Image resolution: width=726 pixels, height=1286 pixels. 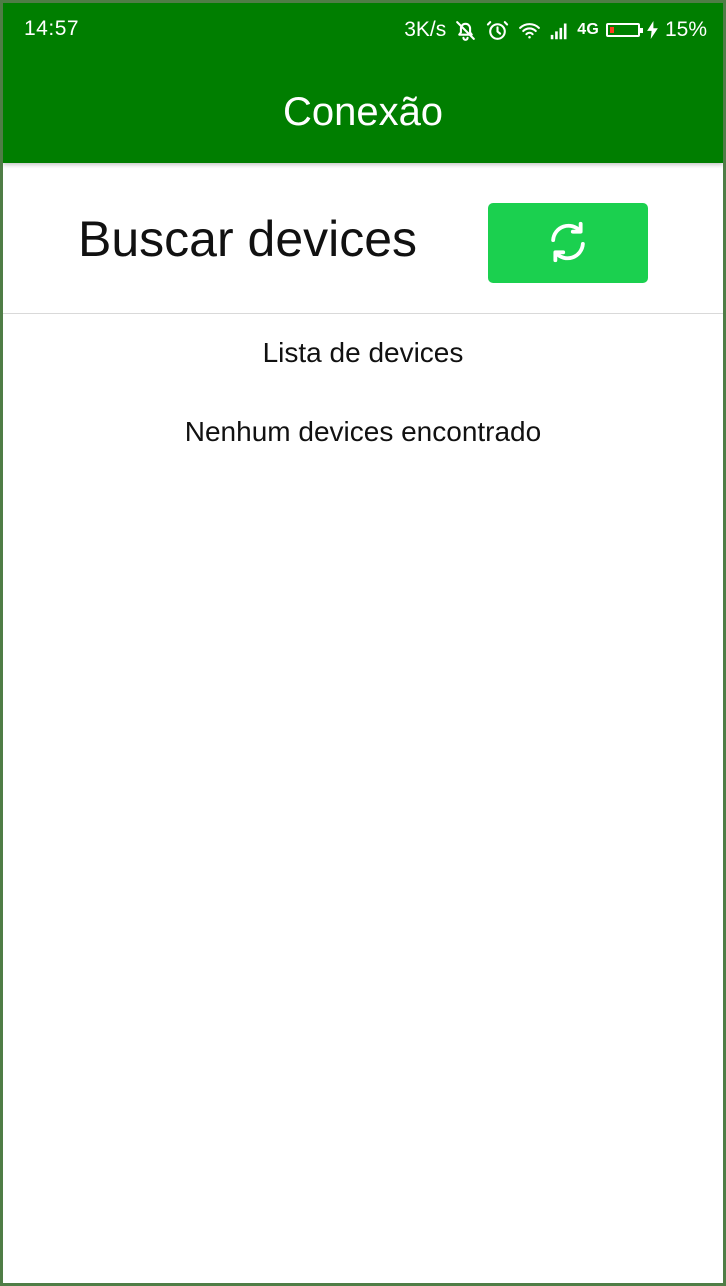 I want to click on refresh-devices-button, so click(x=568, y=243).